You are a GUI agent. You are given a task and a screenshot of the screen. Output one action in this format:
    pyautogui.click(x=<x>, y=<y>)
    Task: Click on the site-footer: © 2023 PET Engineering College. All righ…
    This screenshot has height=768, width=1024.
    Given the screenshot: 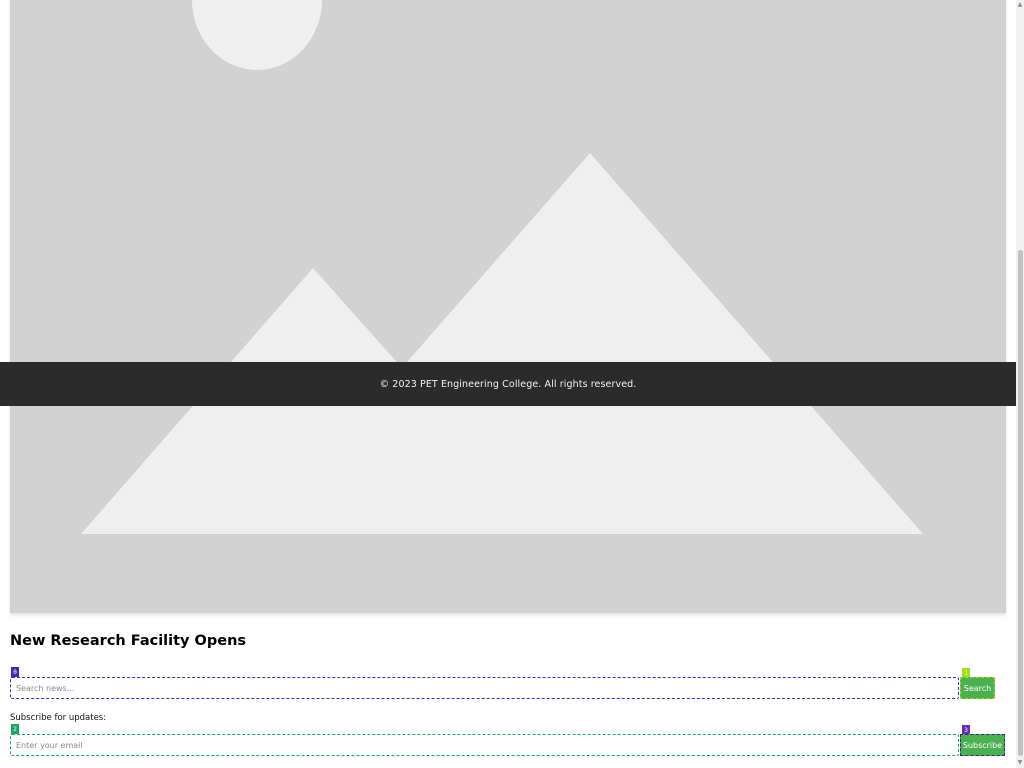 What is the action you would take?
    pyautogui.click(x=508, y=384)
    